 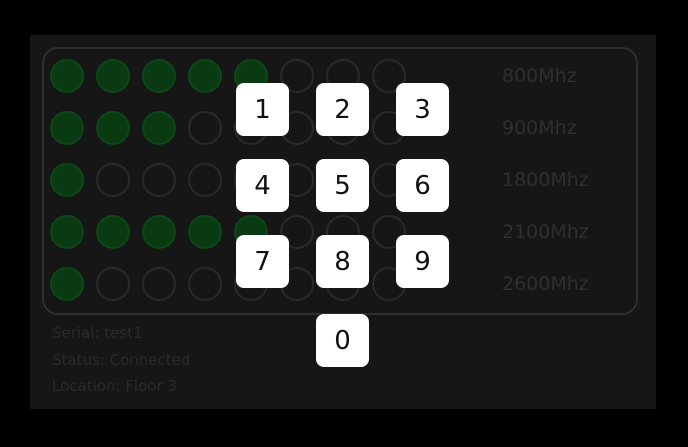 What do you see at coordinates (342, 109) in the screenshot?
I see `key-2-button: 2` at bounding box center [342, 109].